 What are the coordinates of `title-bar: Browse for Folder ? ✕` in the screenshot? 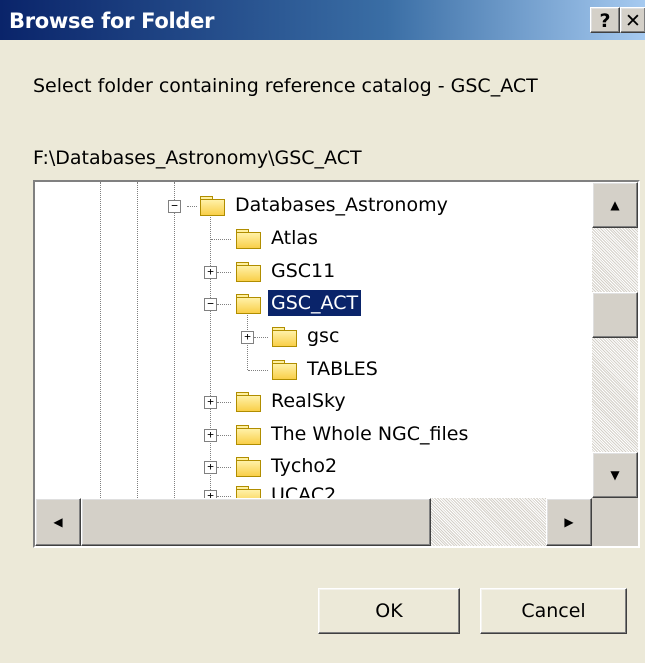 It's located at (322, 20).